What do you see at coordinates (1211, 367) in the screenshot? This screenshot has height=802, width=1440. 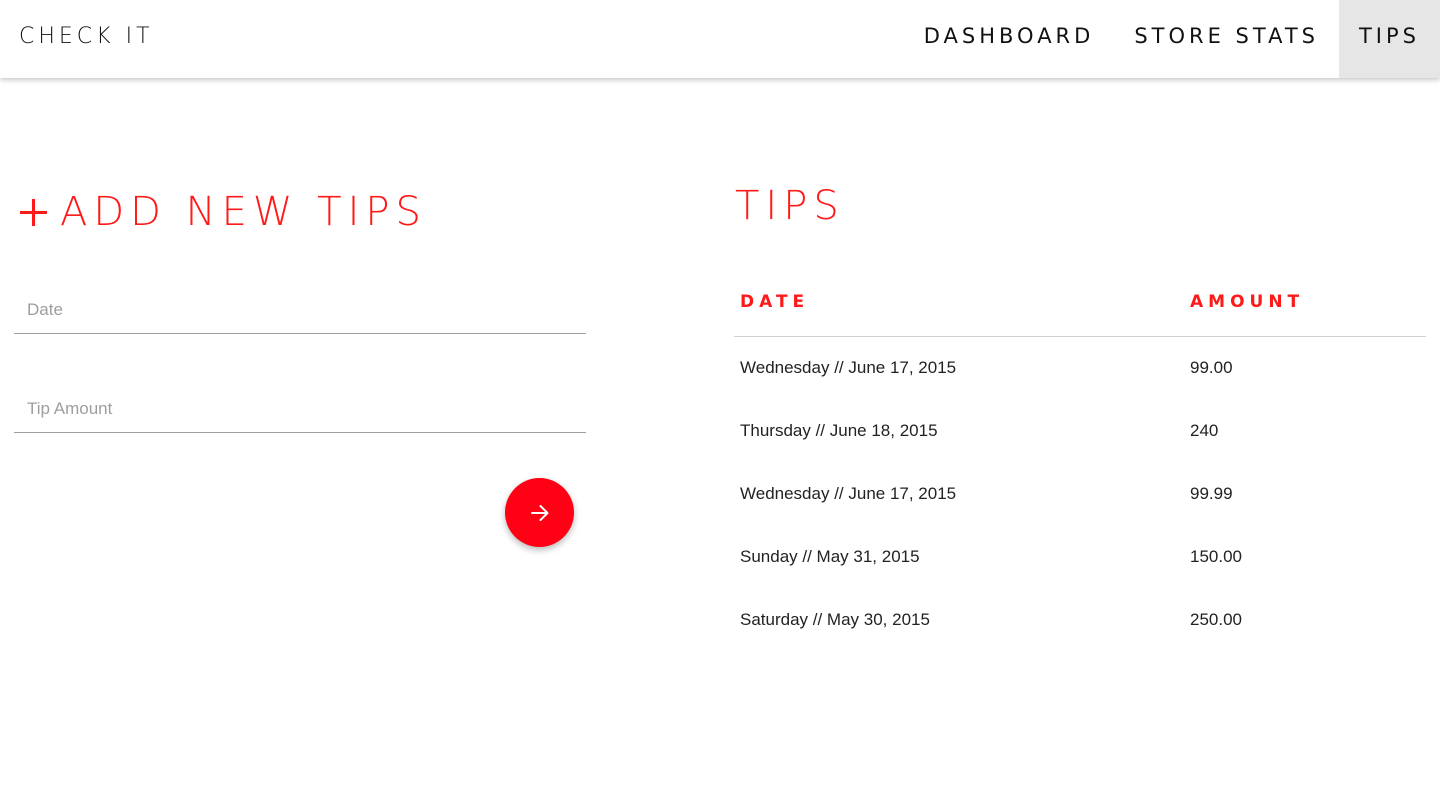 I see `tip-amount: 99.00` at bounding box center [1211, 367].